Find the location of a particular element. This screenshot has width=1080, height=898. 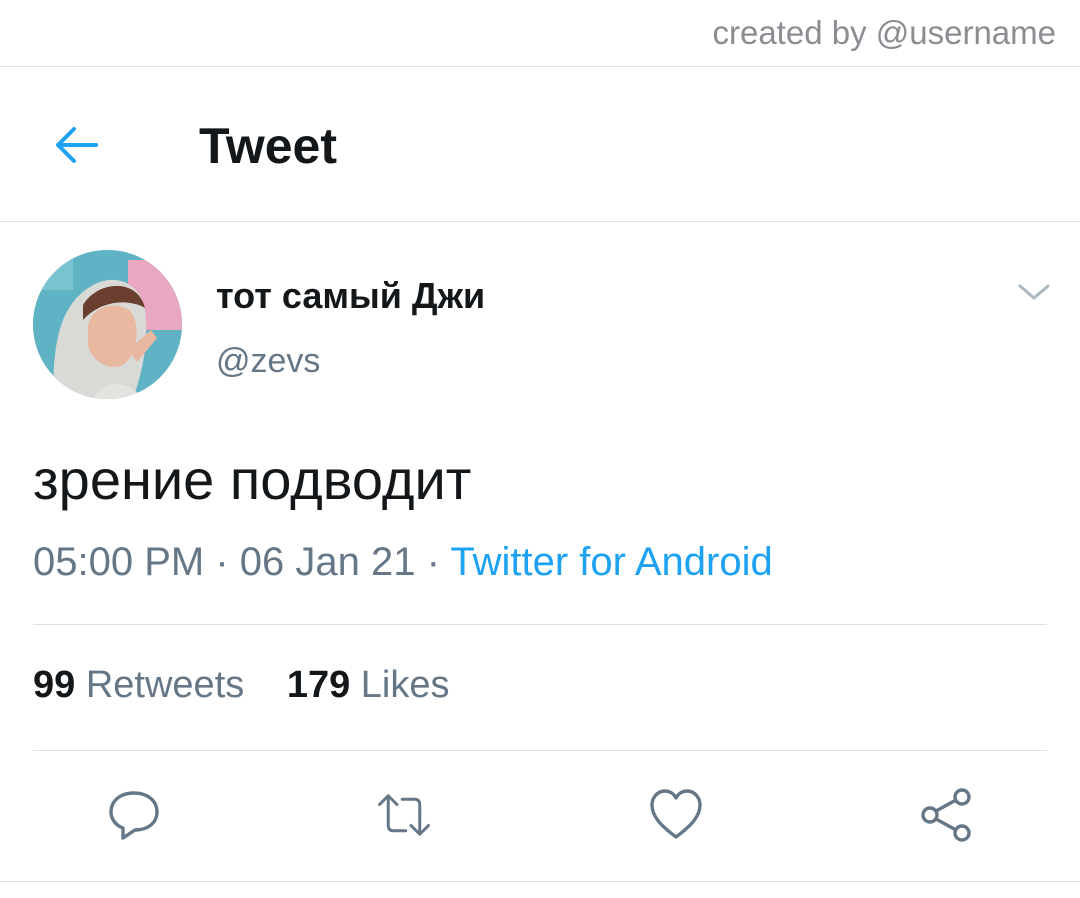

author-name: тот самый Джи is located at coordinates (350, 296).